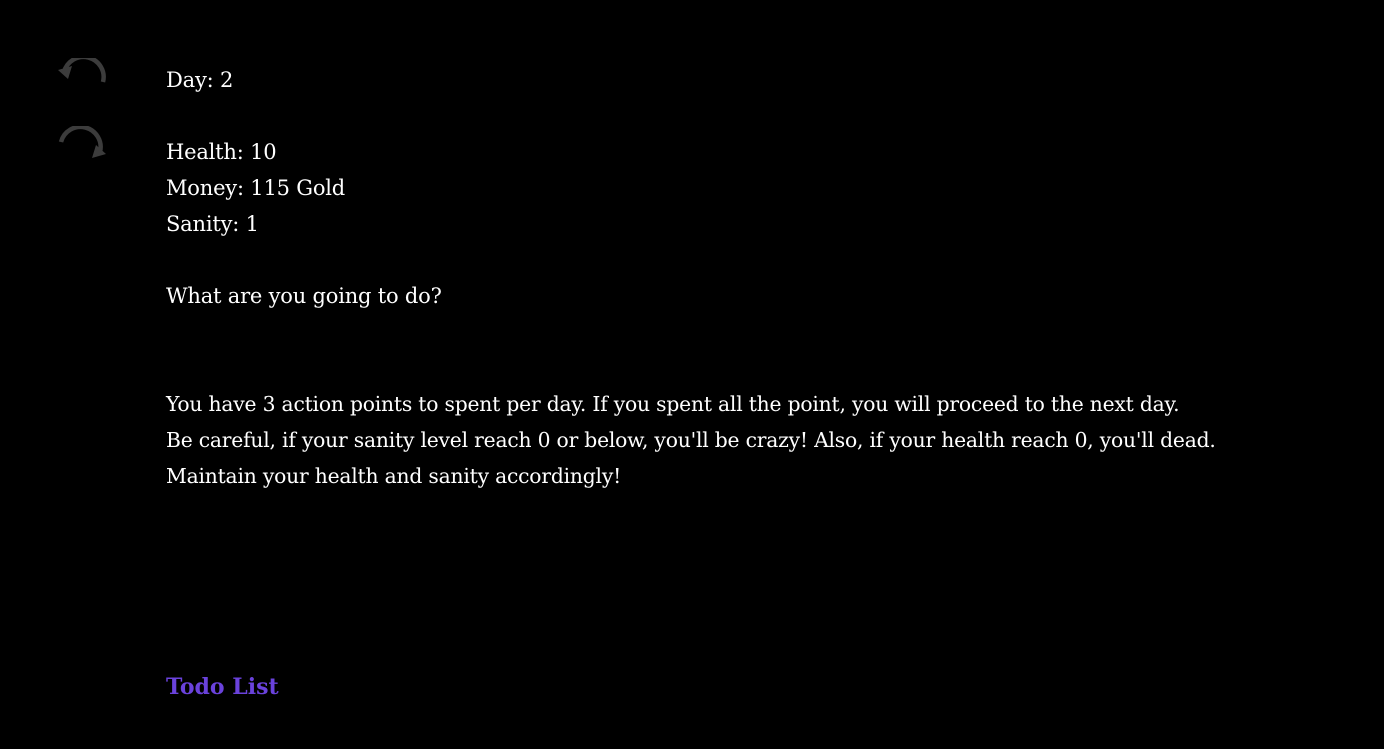  What do you see at coordinates (256, 188) in the screenshot?
I see `money-stat: Money: 115 Gold` at bounding box center [256, 188].